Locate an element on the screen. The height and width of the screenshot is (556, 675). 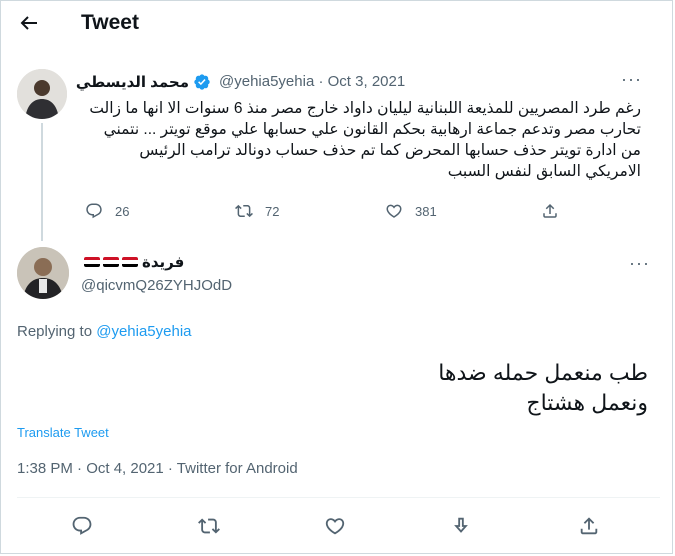
tweet-meta: @yehia5yehia · Oct 3, 2021 is located at coordinates (312, 81).